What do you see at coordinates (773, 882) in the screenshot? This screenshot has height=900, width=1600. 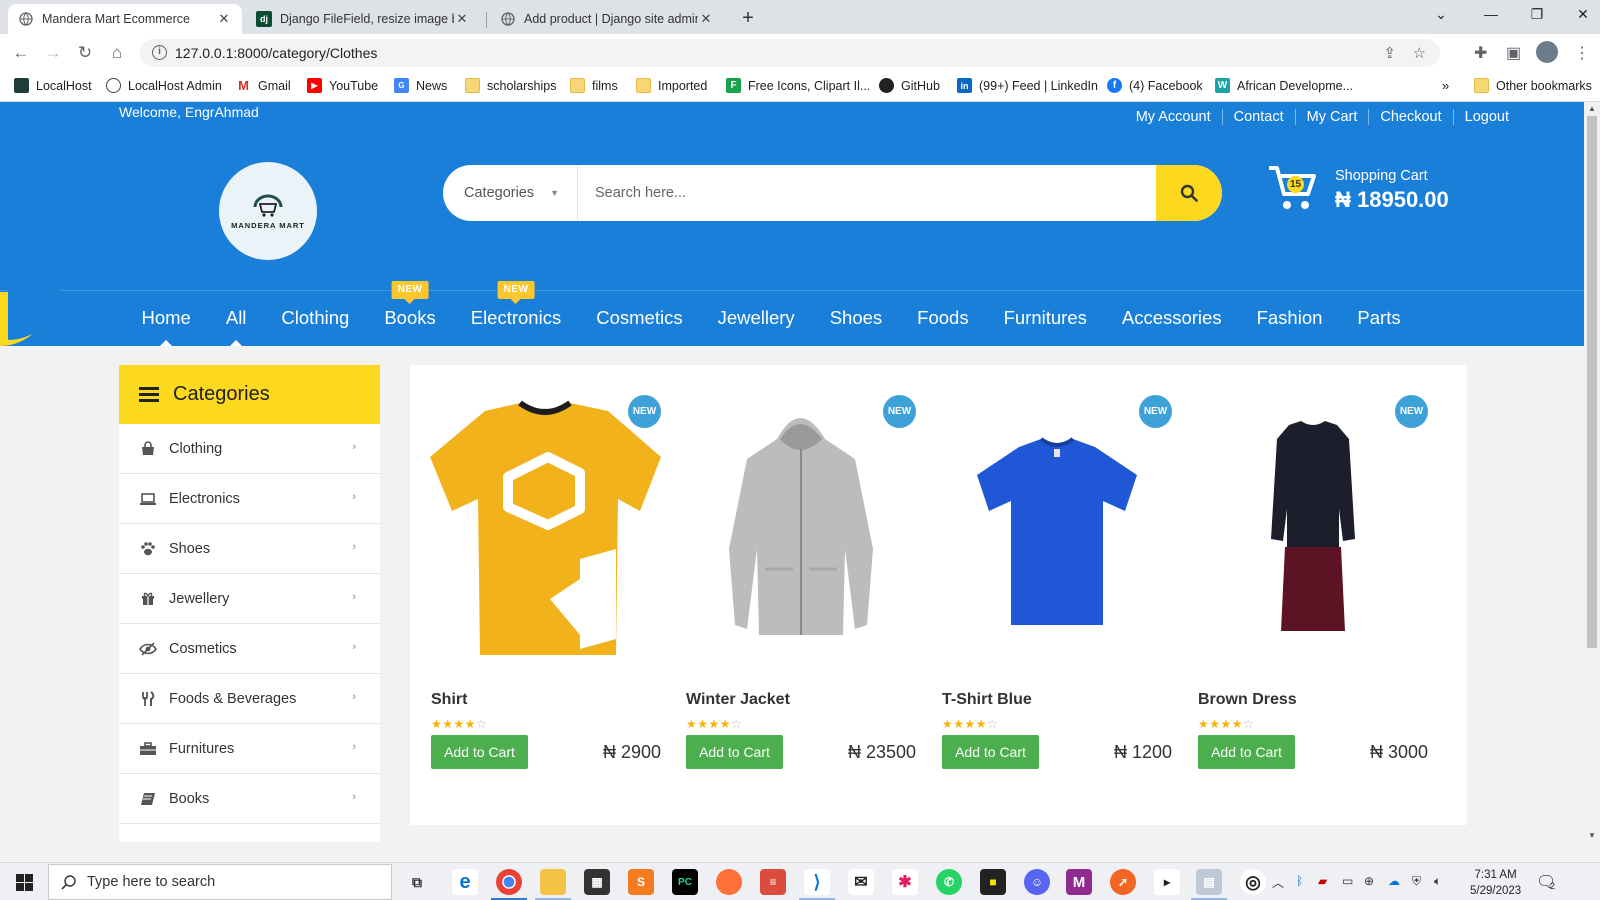 I see `todoist-icon: ≡` at bounding box center [773, 882].